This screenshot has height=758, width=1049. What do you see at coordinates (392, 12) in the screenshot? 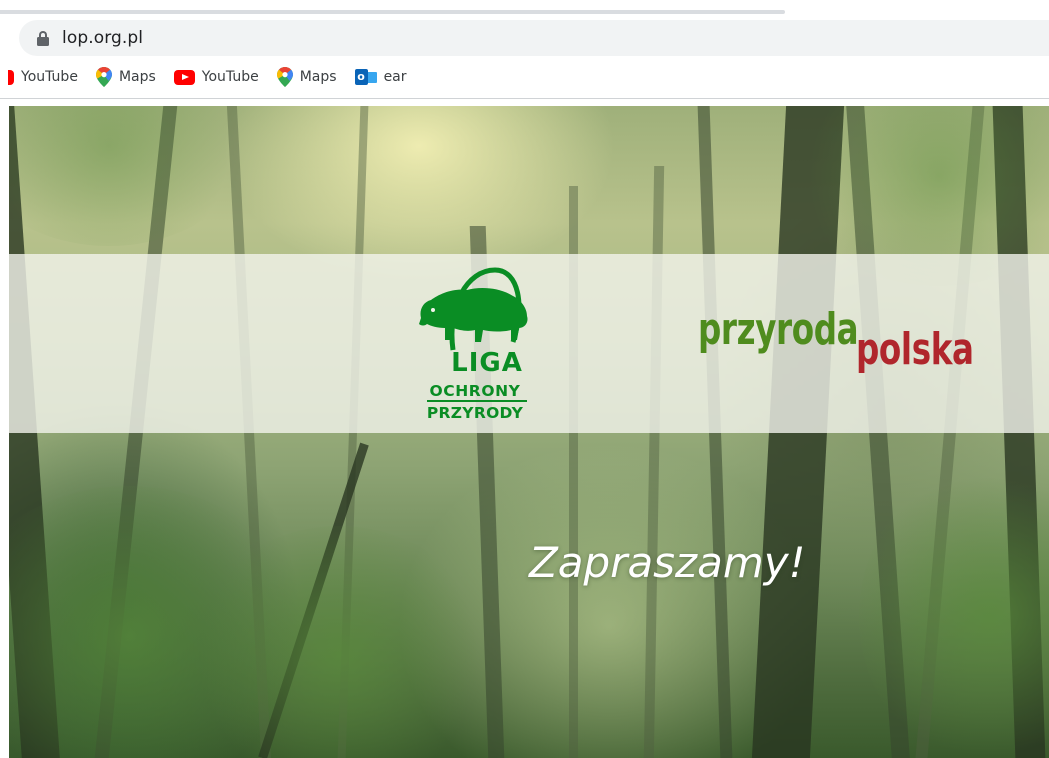
I see `tab-strip-edge` at bounding box center [392, 12].